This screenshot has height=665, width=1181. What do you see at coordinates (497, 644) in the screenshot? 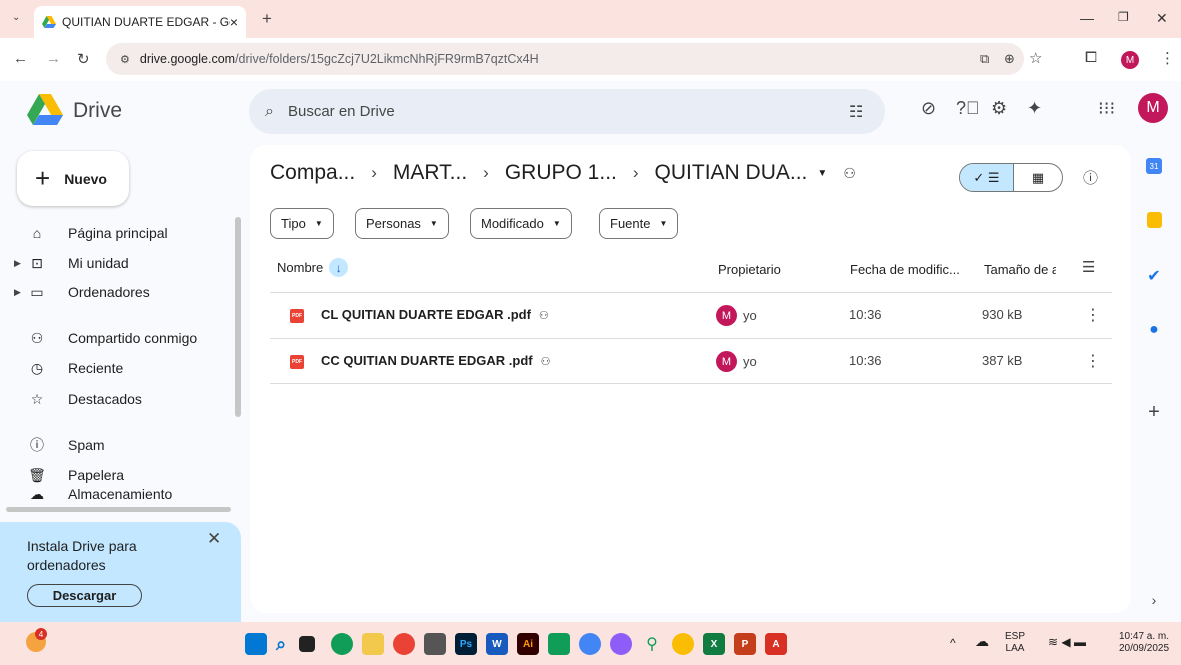
I see `word-icon: W` at bounding box center [497, 644].